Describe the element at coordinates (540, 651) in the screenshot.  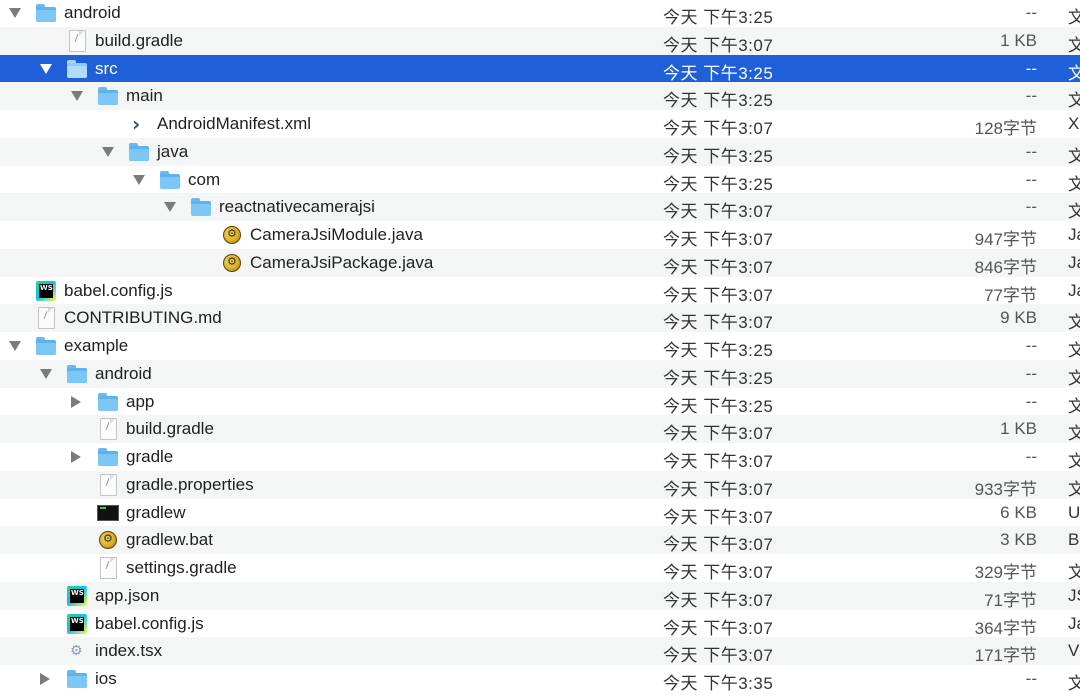
I see `file-row: ⚙ index.tsx 今天 下午3:07 171字节 V` at that location.